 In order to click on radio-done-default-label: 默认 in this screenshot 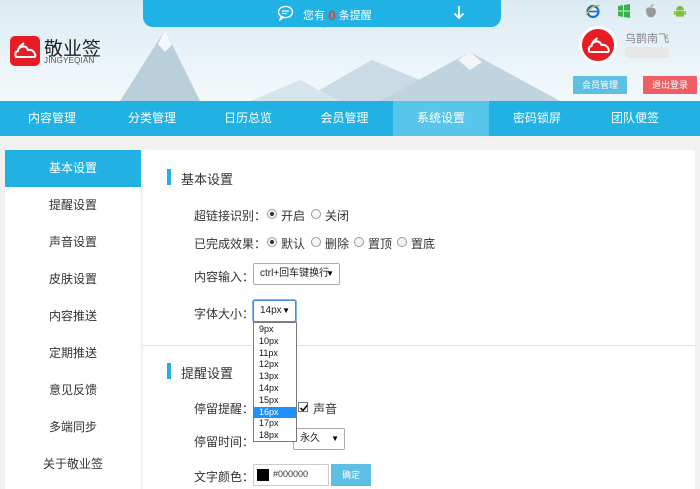, I will do `click(293, 244)`.